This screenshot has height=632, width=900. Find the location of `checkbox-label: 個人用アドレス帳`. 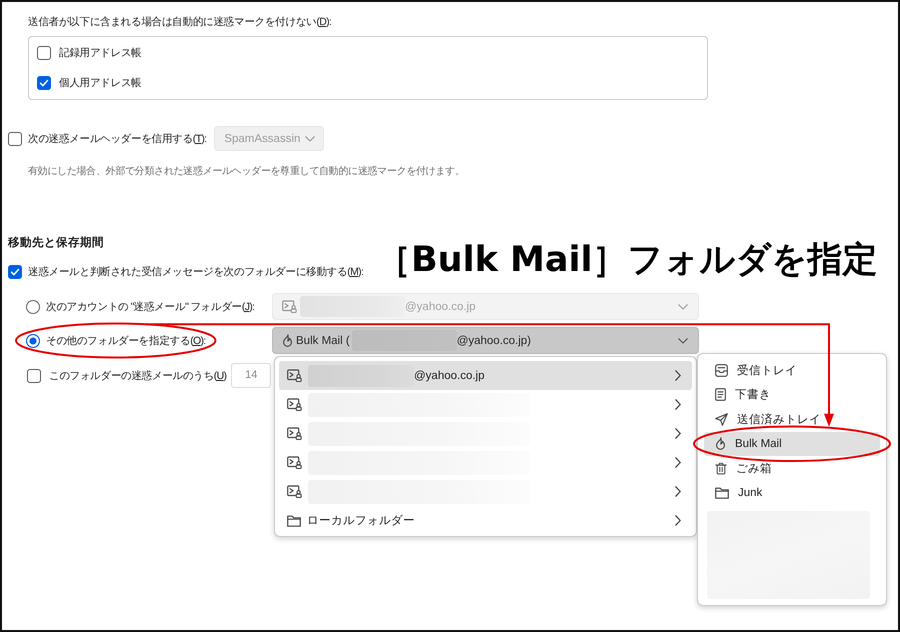

checkbox-label: 個人用アドレス帳 is located at coordinates (100, 83).